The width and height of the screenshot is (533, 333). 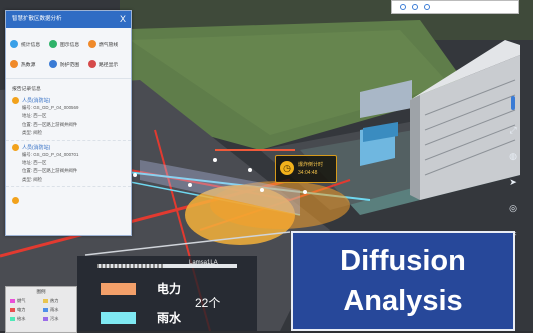 I want to click on pipe-count: 22个, so click(x=208, y=303).